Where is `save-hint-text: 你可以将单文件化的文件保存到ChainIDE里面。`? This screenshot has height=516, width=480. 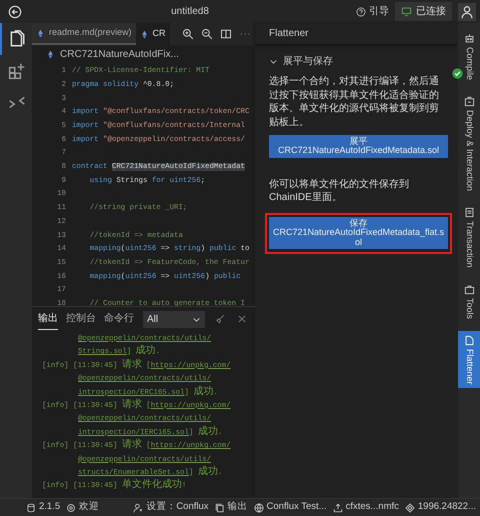
save-hint-text: 你可以将单文件化的文件保存到ChainIDE里面。 is located at coordinates (339, 191).